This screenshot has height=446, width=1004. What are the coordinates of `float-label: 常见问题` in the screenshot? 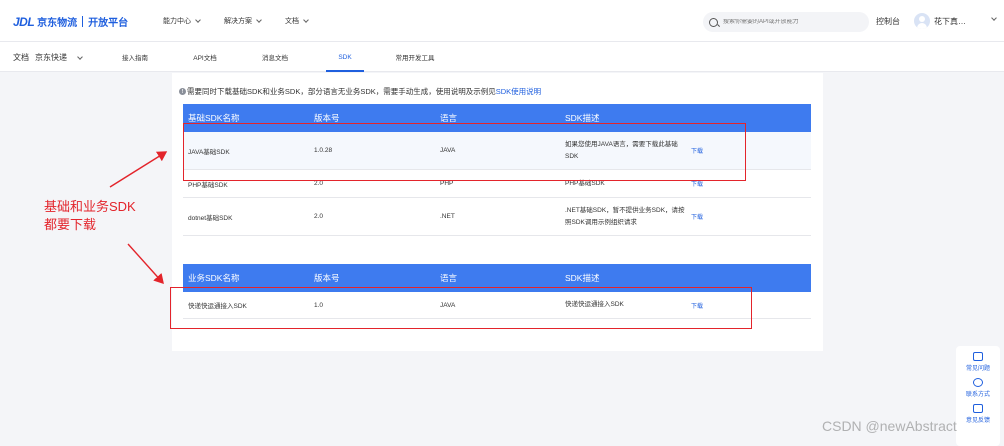 It's located at (977, 369).